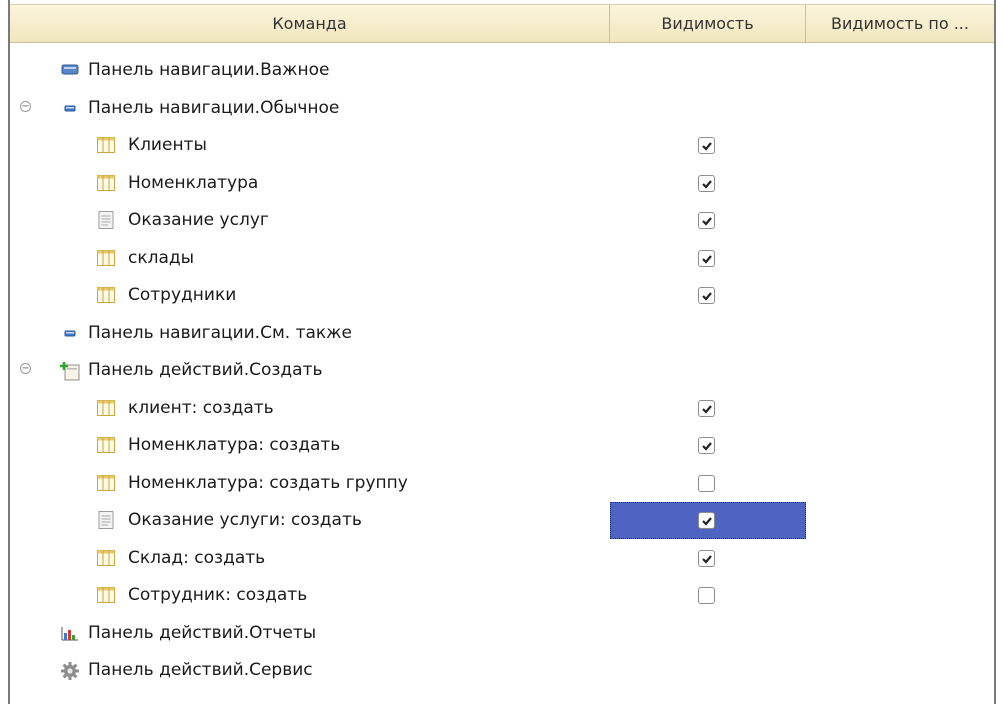 The width and height of the screenshot is (1004, 704). Describe the element at coordinates (182, 295) in the screenshot. I see `row-label: Сотрудники` at that location.